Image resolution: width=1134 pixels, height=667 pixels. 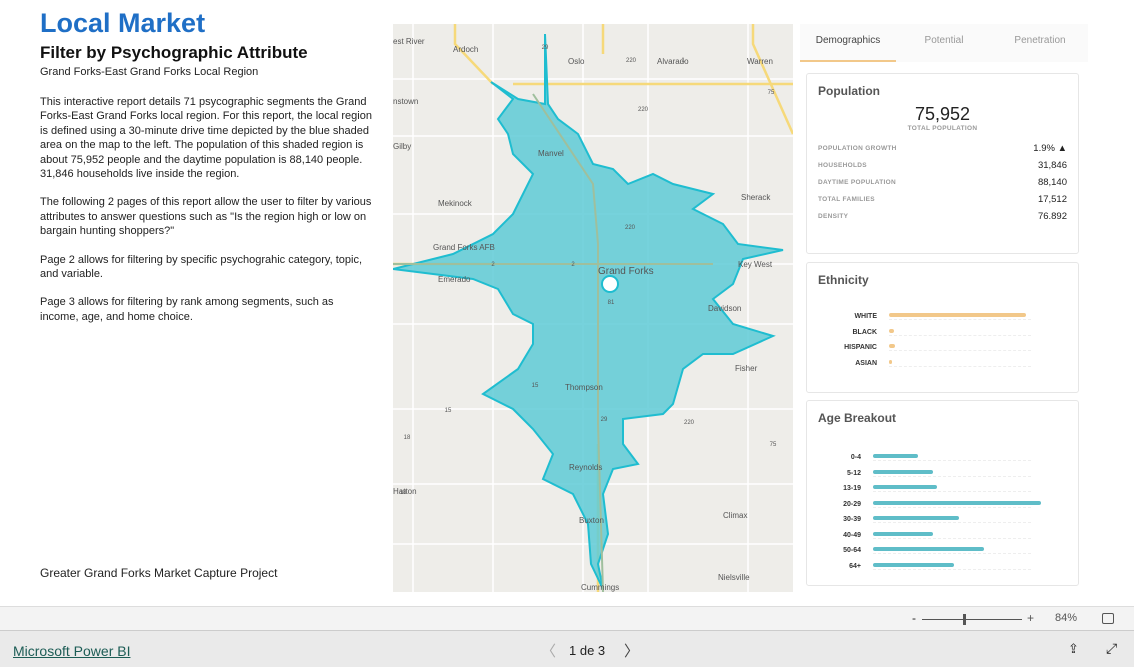 What do you see at coordinates (548, 650) in the screenshot?
I see `previous-page-icon: 〈` at bounding box center [548, 650].